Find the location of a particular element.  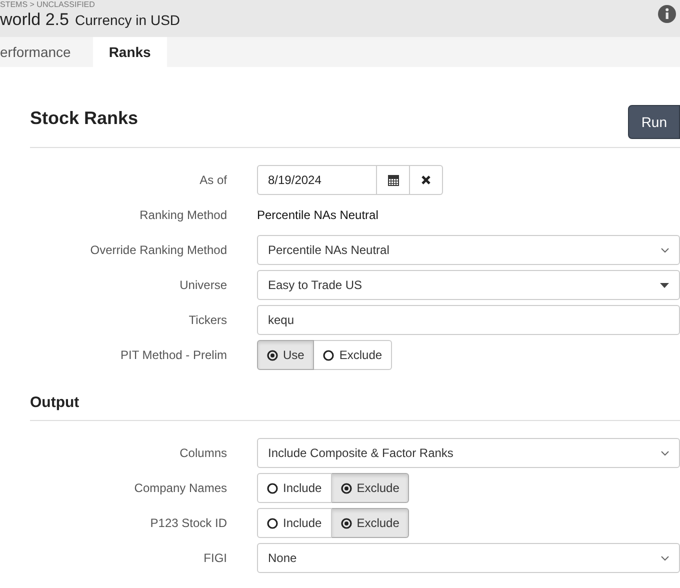

select-field: Percentile NAs Neutral is located at coordinates (468, 250).